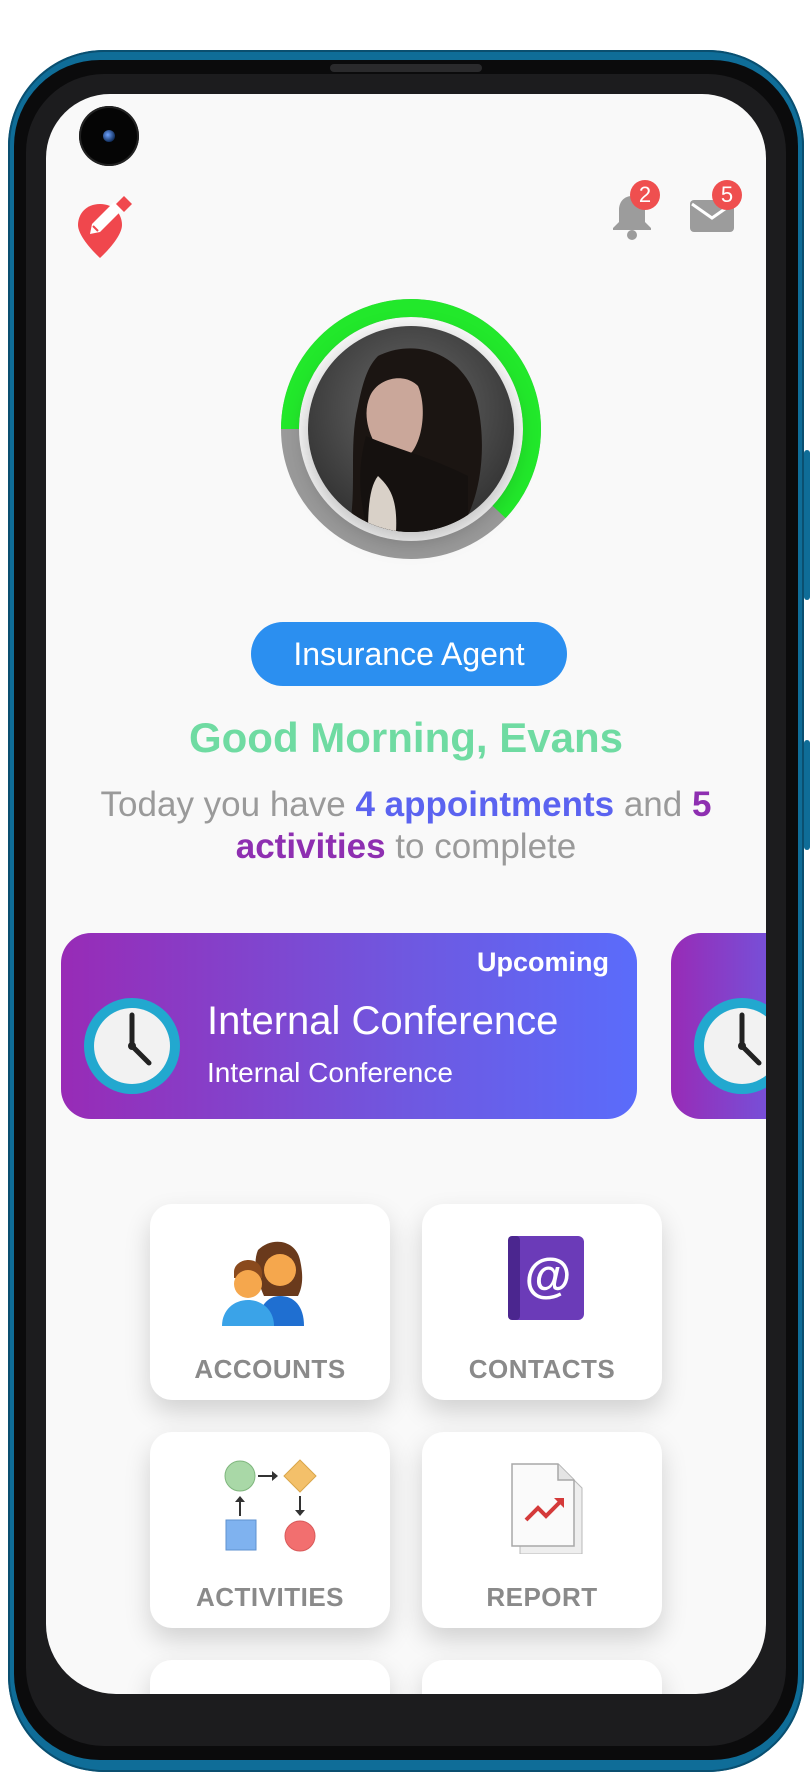 Image resolution: width=812 pixels, height=1788 pixels. What do you see at coordinates (405, 737) in the screenshot?
I see `greeting-title: Good Morning, Evans` at bounding box center [405, 737].